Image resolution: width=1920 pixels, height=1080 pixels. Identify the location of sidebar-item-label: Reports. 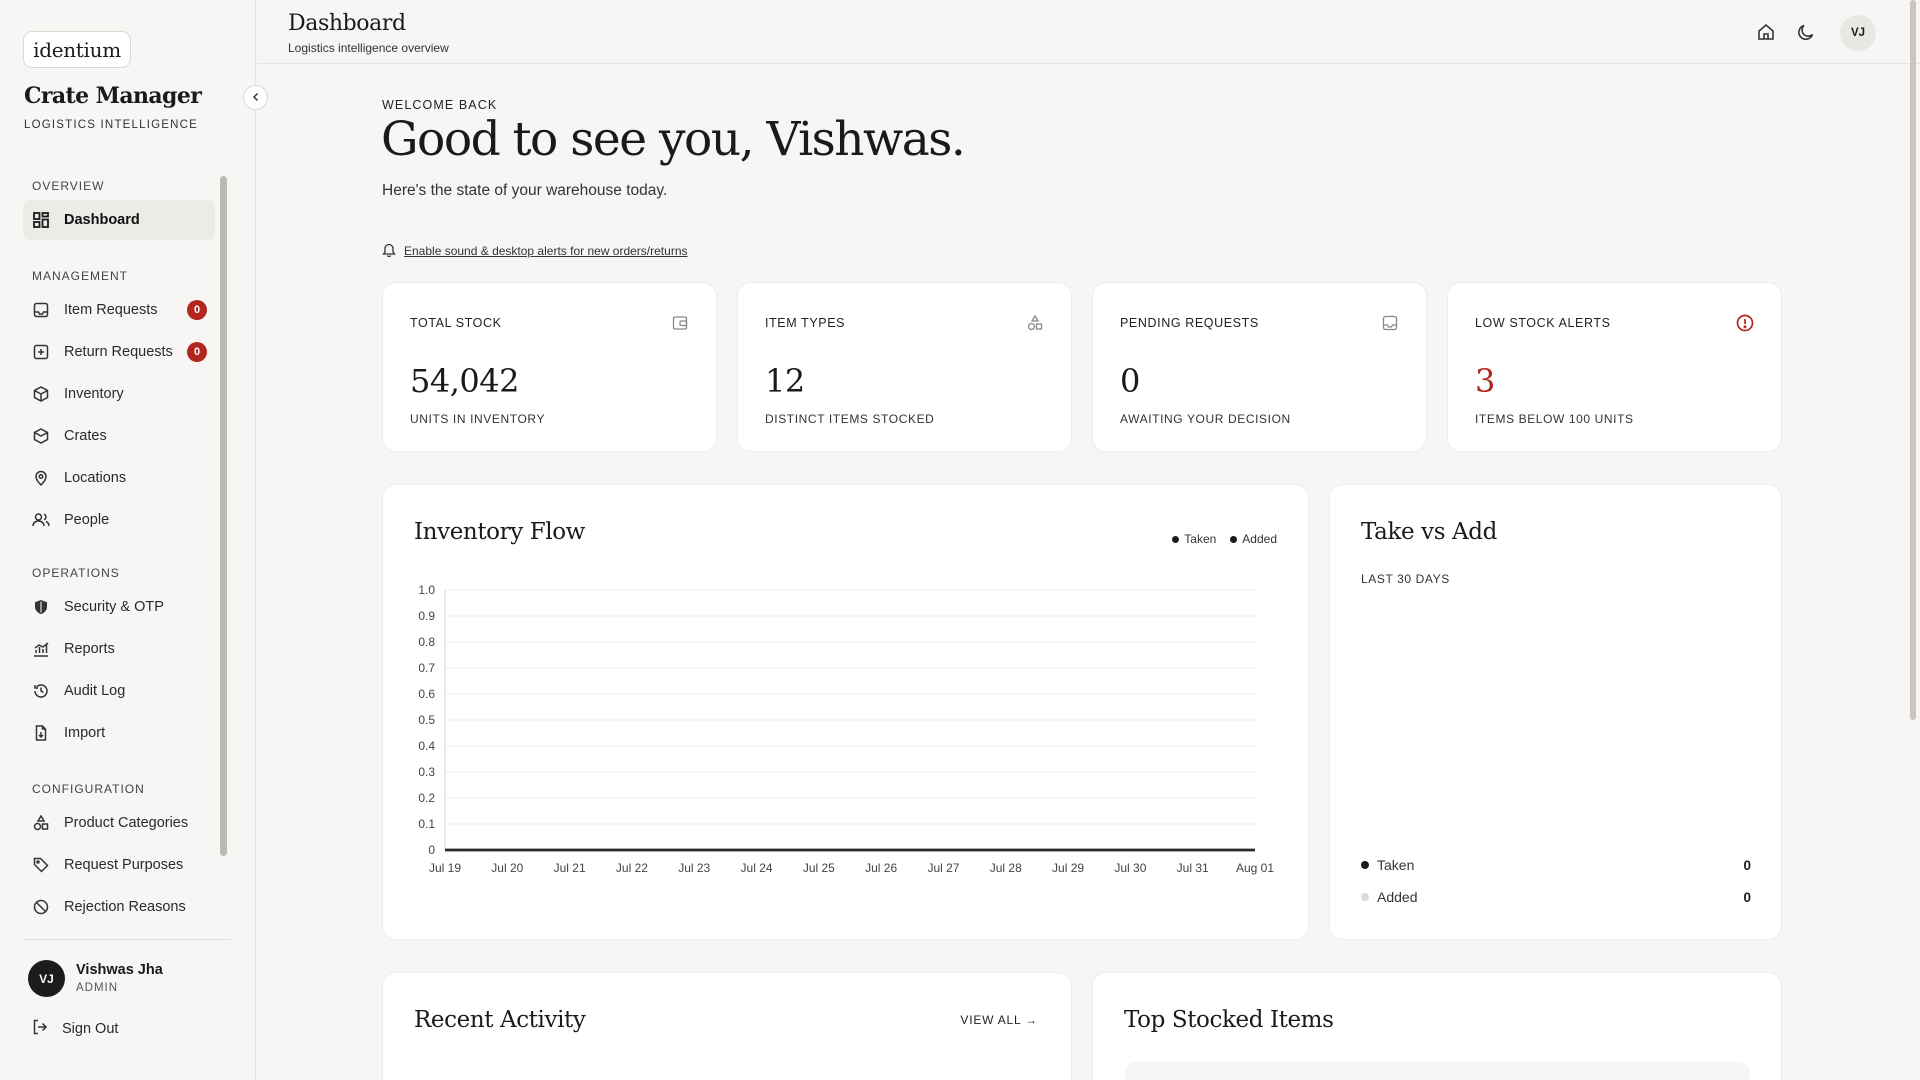
(89, 649).